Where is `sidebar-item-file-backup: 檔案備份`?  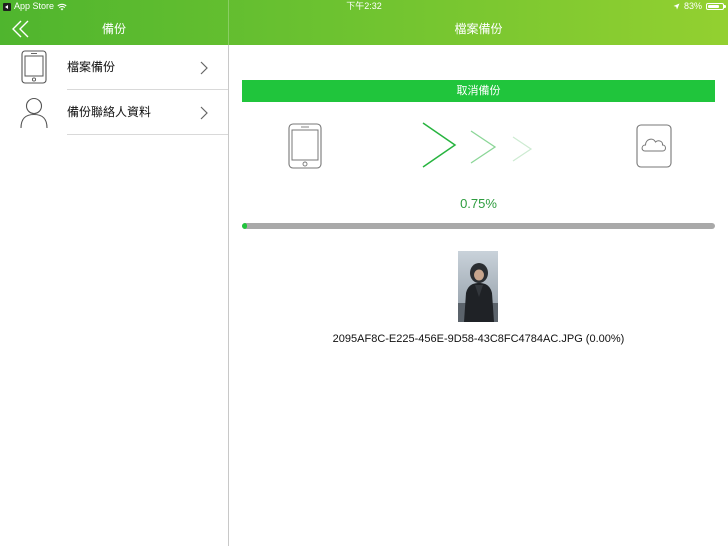 sidebar-item-file-backup: 檔案備份 is located at coordinates (114, 67).